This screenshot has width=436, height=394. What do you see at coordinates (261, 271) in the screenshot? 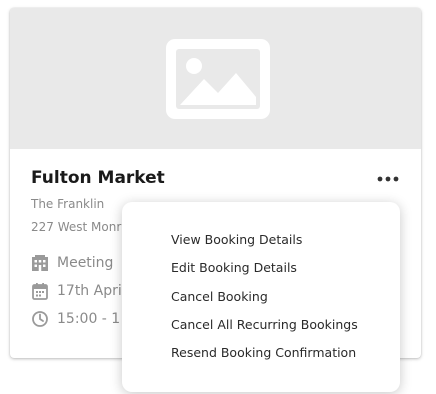
I see `menu-item-edit-booking-details: Edit Booking Details` at bounding box center [261, 271].